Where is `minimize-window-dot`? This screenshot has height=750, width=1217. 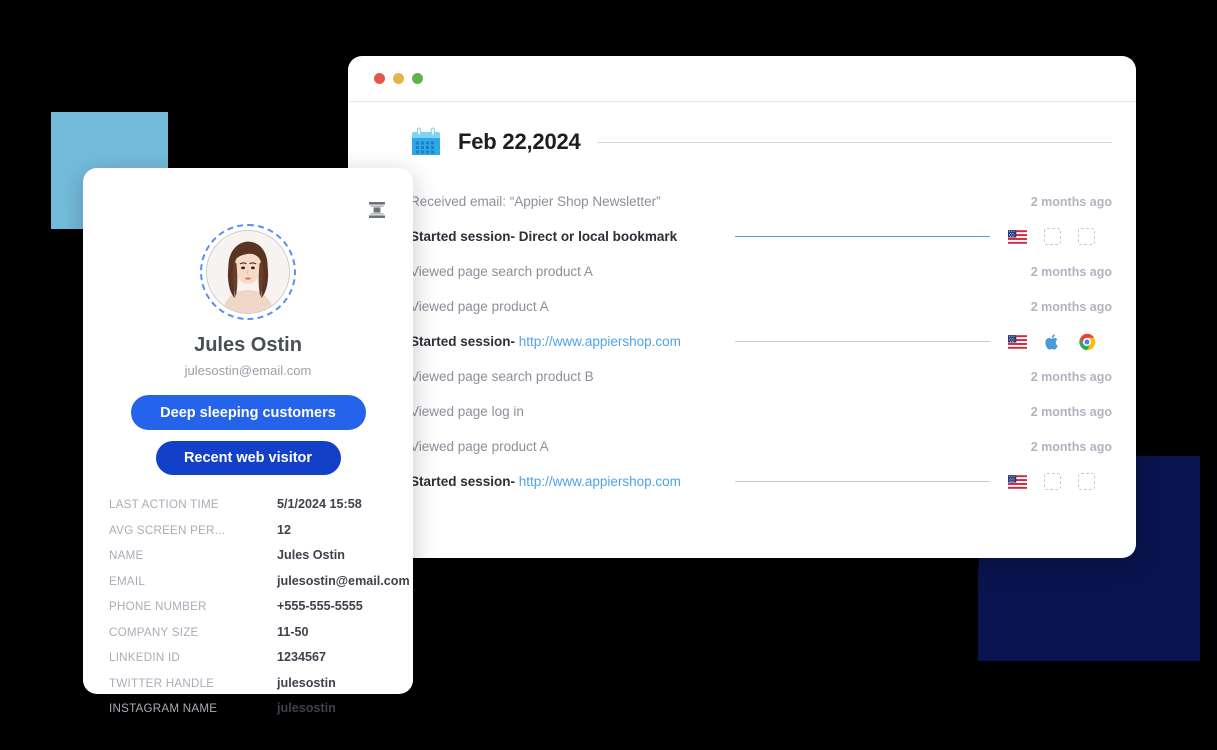 minimize-window-dot is located at coordinates (398, 78).